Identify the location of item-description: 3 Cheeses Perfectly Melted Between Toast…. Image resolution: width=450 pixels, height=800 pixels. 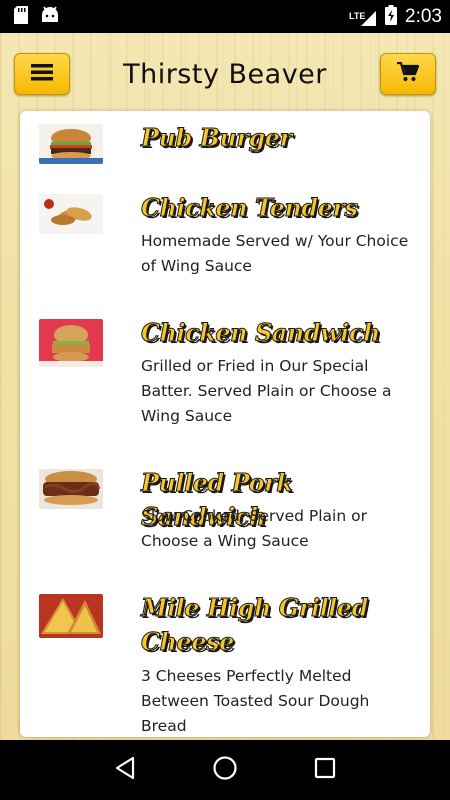
(255, 701).